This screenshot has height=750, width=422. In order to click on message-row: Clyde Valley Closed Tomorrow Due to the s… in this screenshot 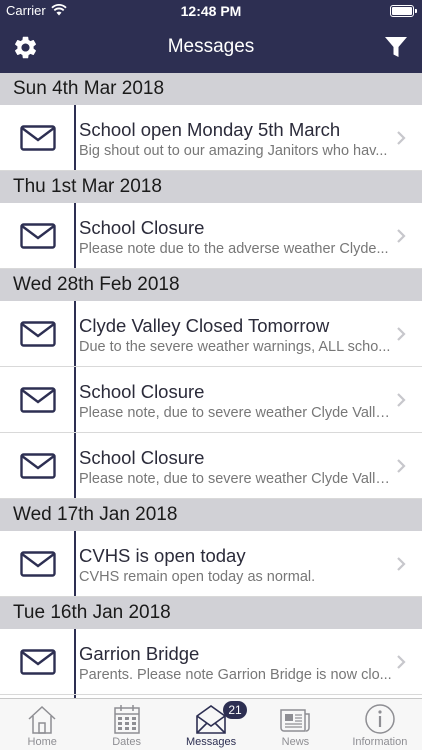, I will do `click(211, 334)`.